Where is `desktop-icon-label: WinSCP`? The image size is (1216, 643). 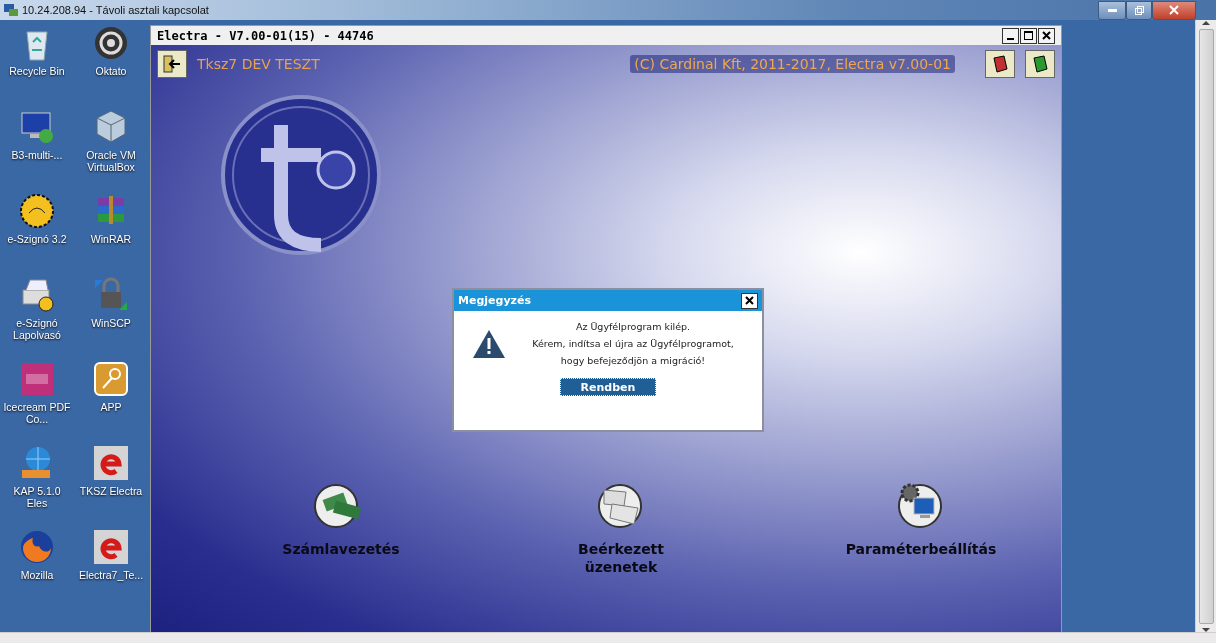
desktop-icon-label: WinSCP is located at coordinates (111, 323).